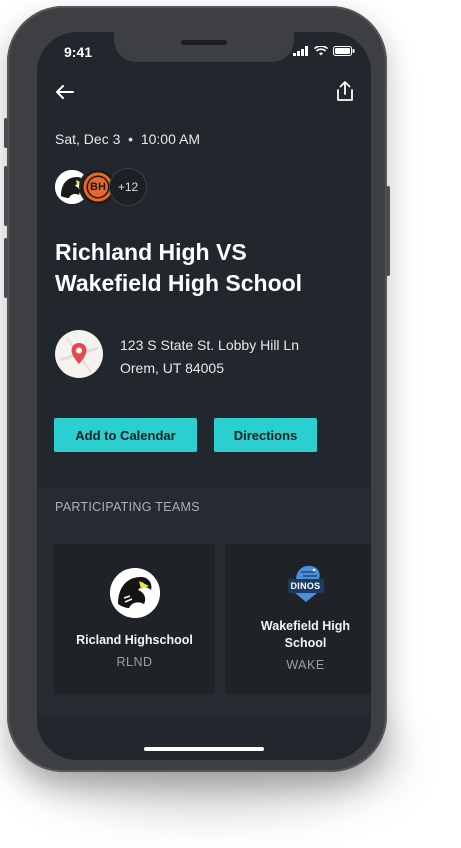 The height and width of the screenshot is (848, 461). Describe the element at coordinates (6, 133) in the screenshot. I see `mute-switch` at that location.